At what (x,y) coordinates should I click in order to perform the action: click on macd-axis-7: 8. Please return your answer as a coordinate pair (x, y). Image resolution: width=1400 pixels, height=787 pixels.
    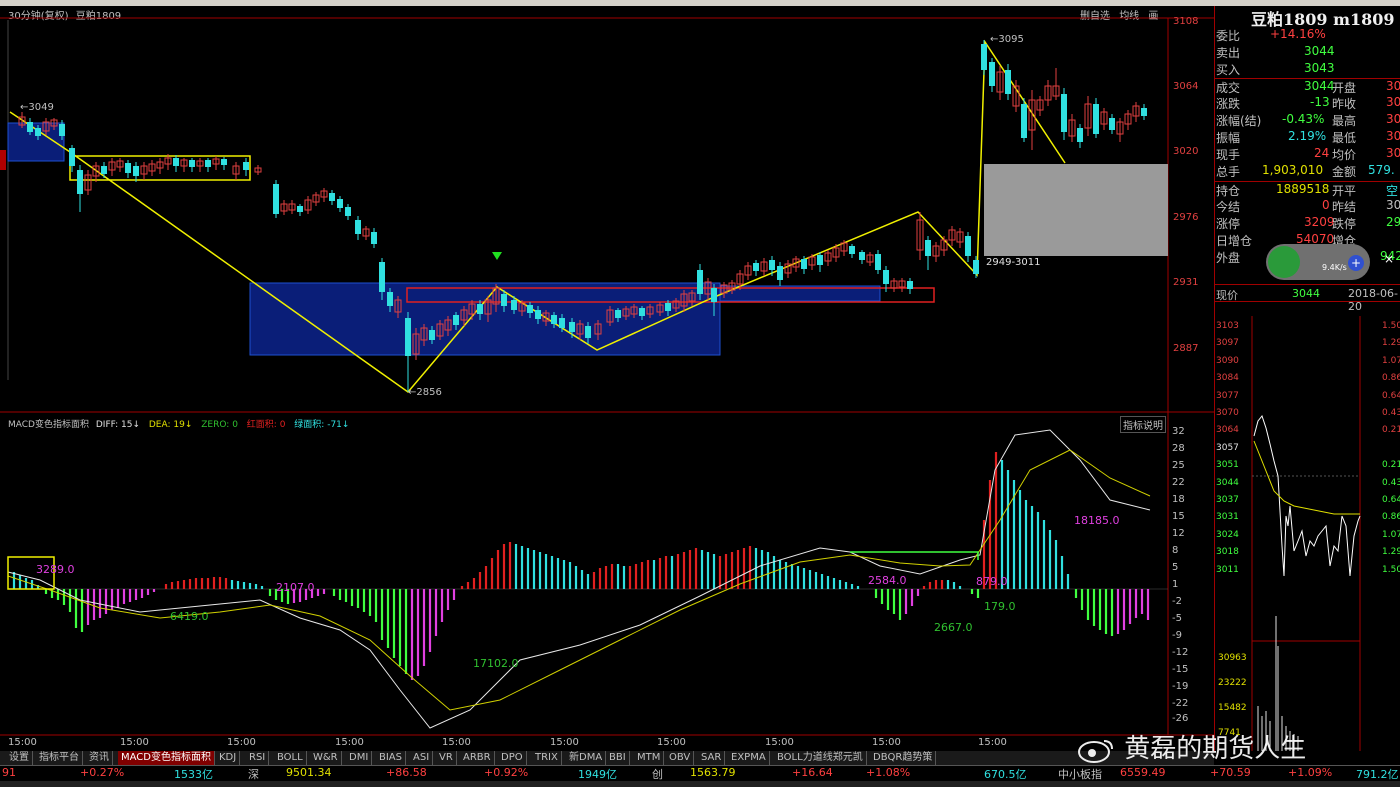
    Looking at the image, I should click on (1175, 550).